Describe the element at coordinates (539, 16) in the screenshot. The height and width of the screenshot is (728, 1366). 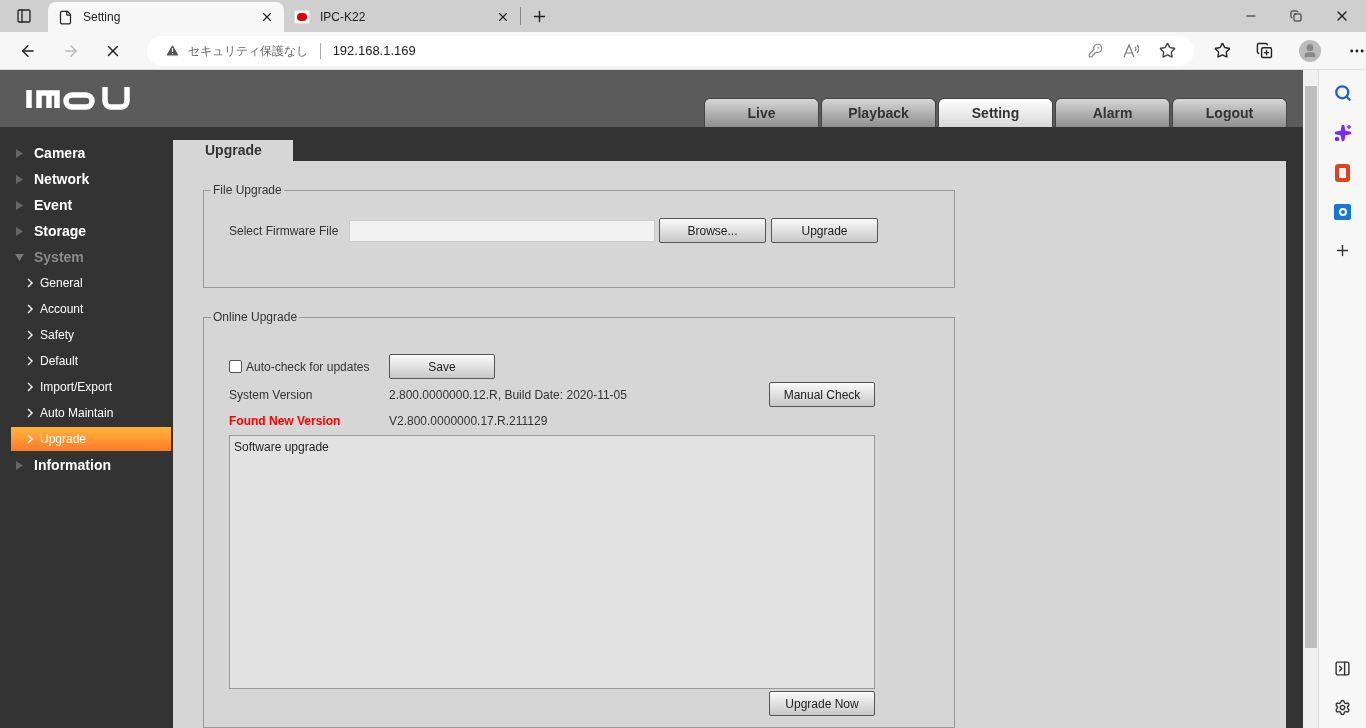
I see `new-tab-icon` at that location.